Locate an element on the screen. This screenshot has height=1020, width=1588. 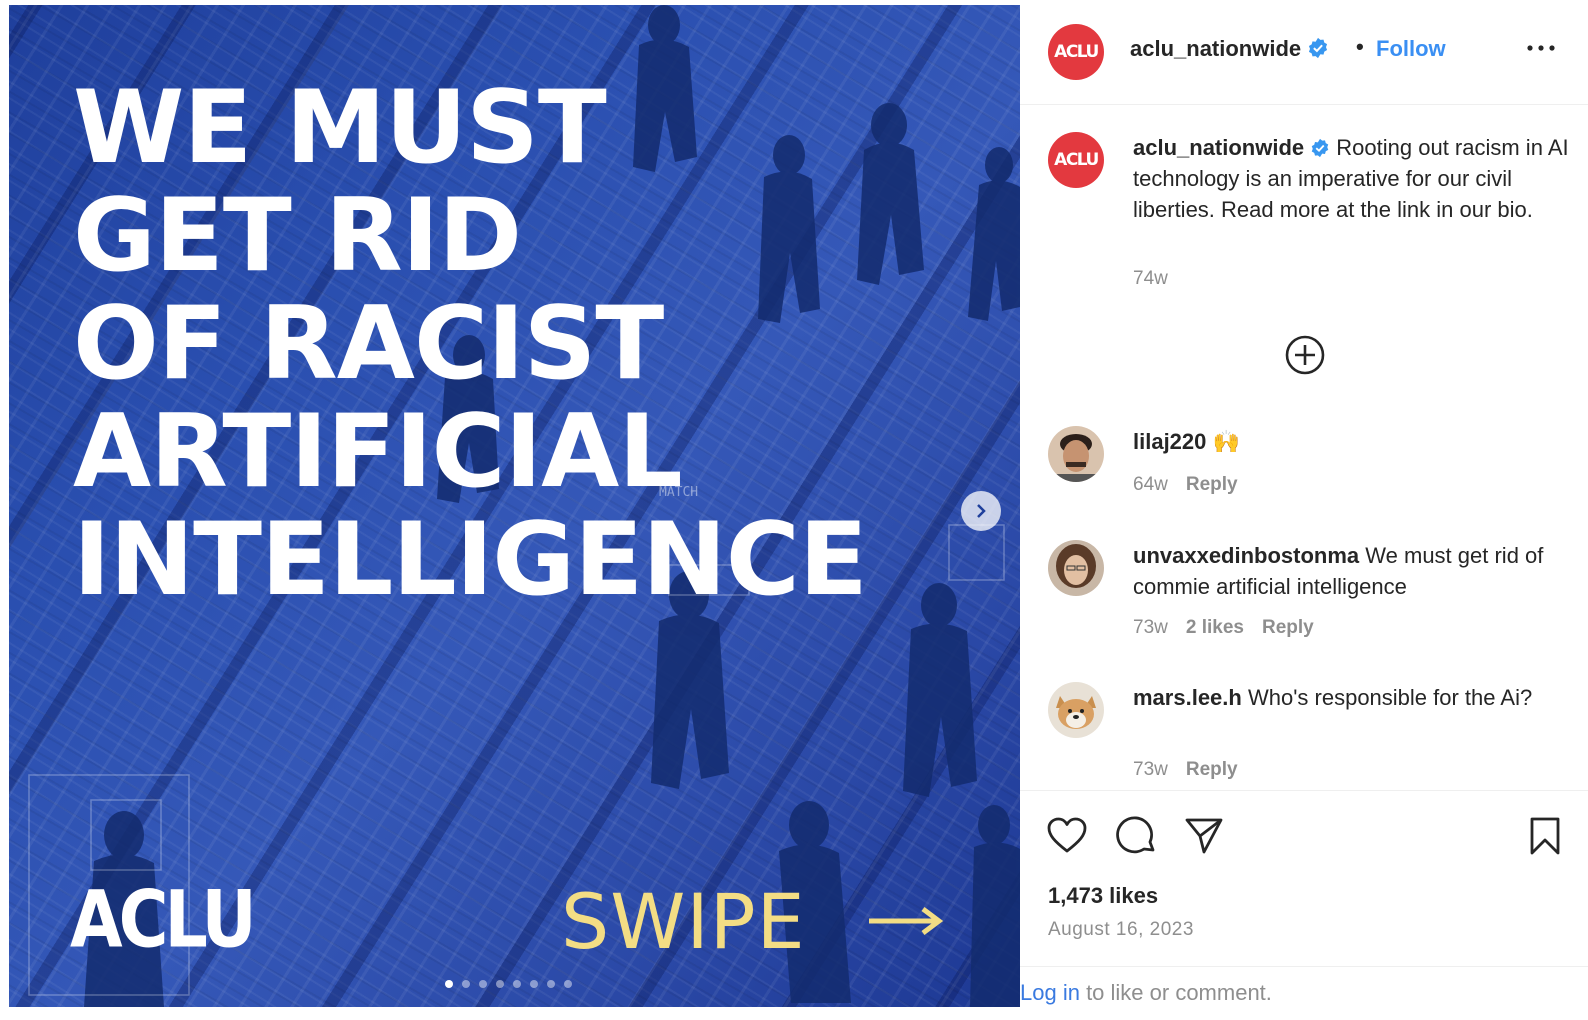
comment-text-block: mars.lee.h Who's responsible for the Ai? is located at coordinates (1353, 697).